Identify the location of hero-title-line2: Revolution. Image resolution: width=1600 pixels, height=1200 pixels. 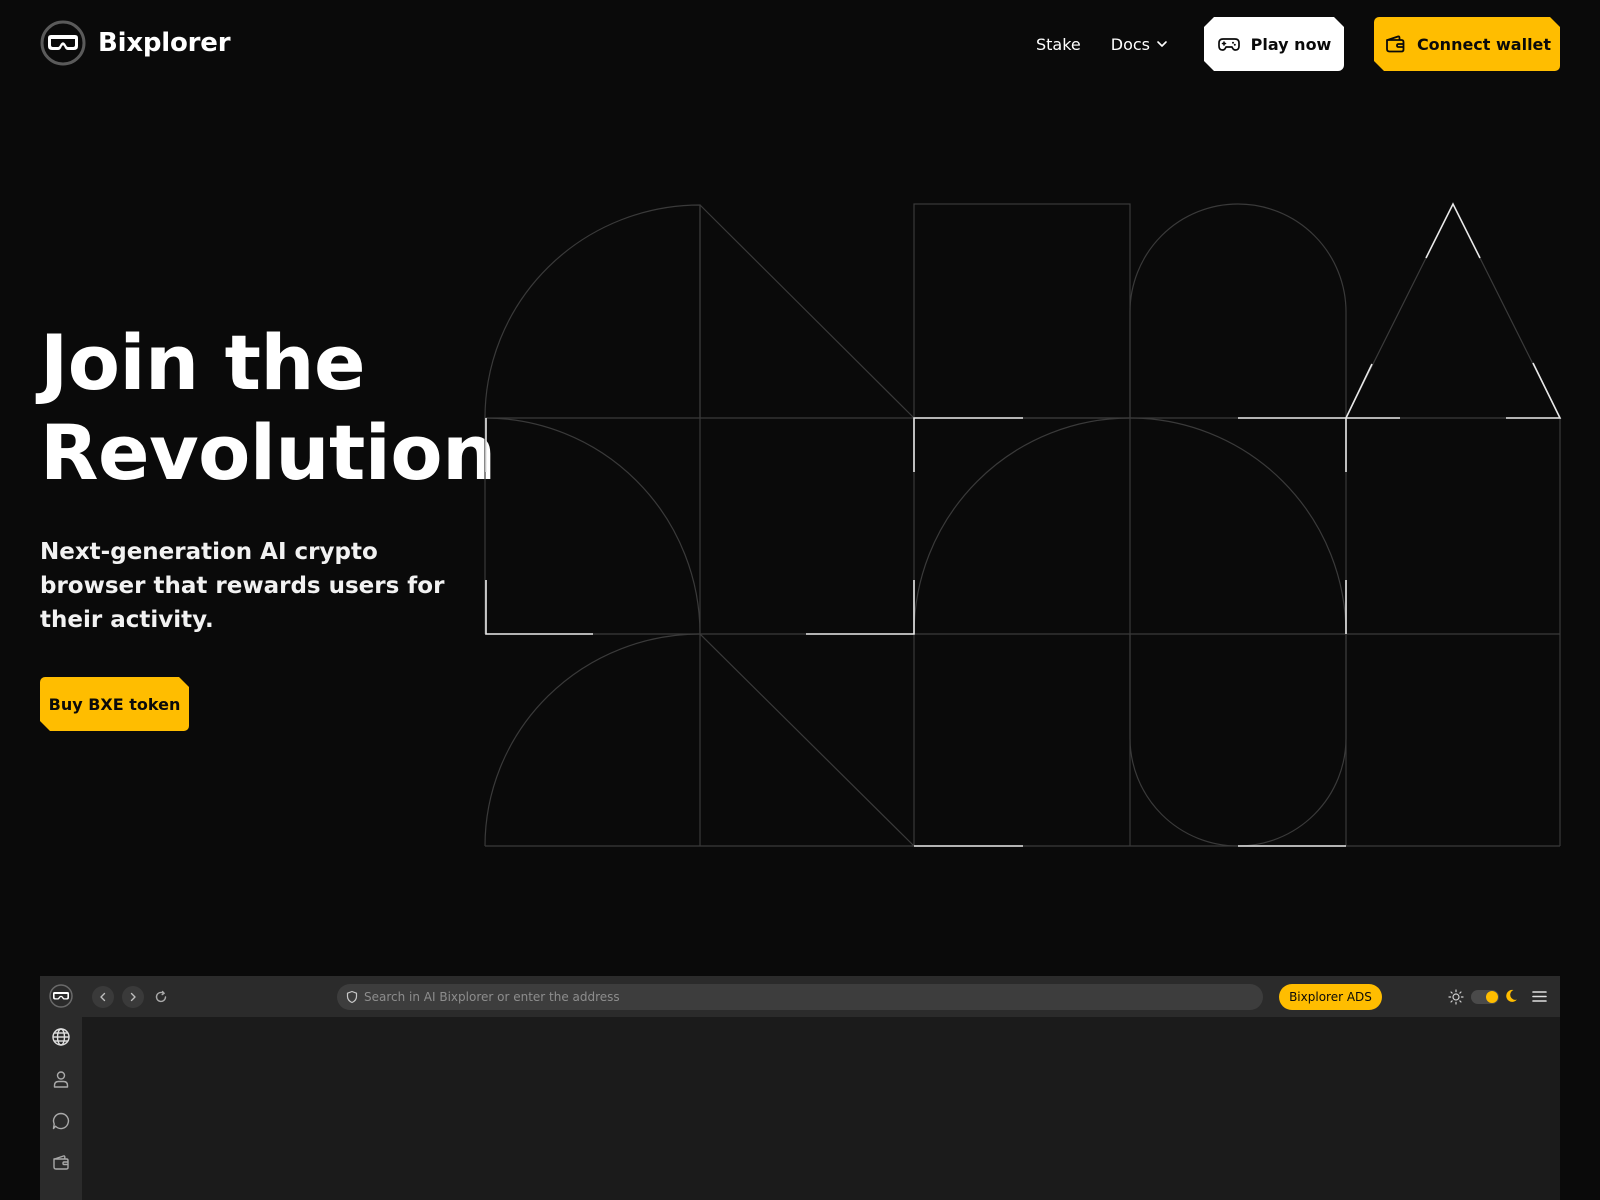
(268, 452).